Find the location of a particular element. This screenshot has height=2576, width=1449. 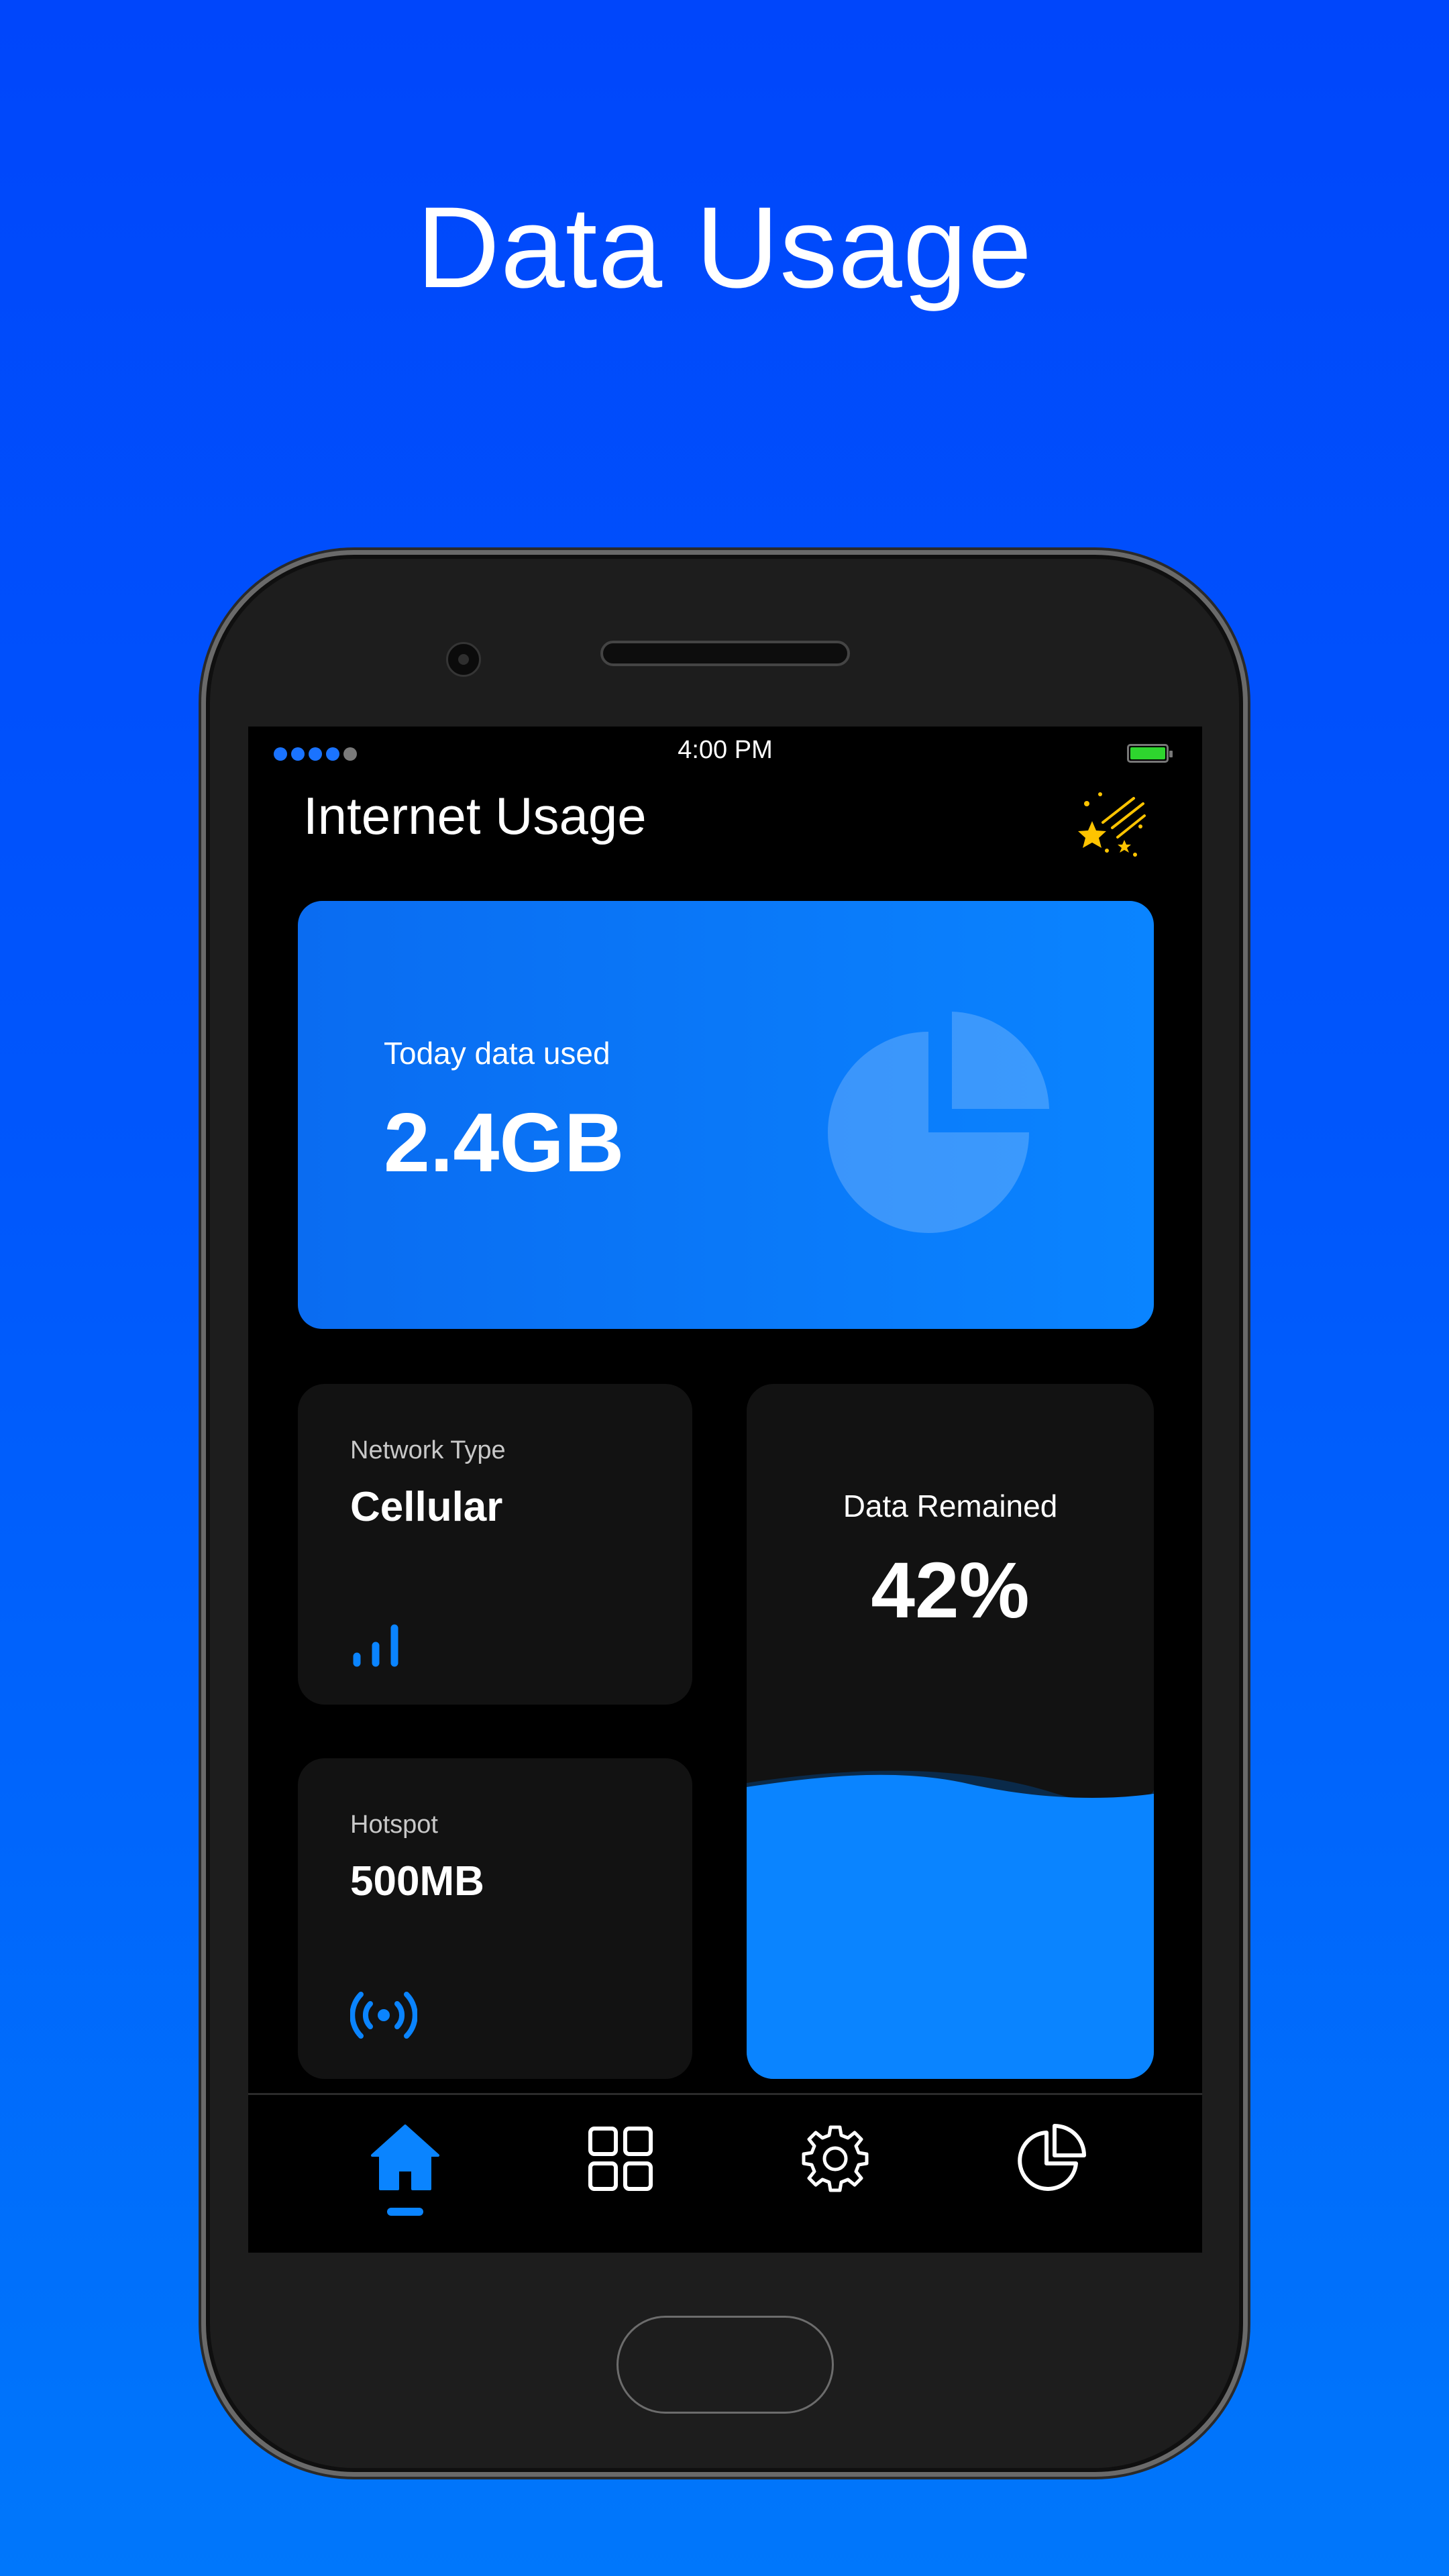

battery-icon is located at coordinates (1150, 753).